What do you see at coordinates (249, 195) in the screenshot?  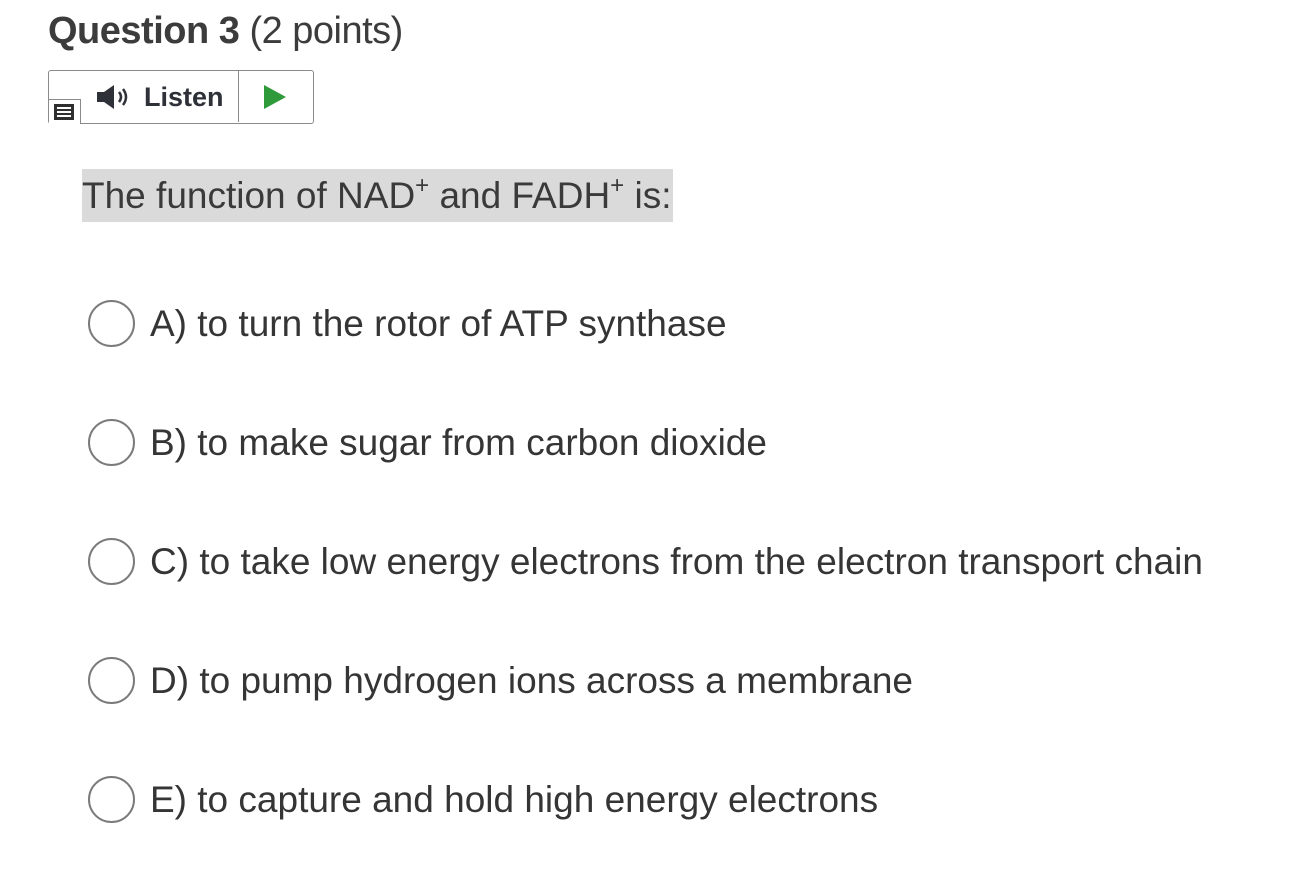 I see `prompt-text-1: The function of NAD` at bounding box center [249, 195].